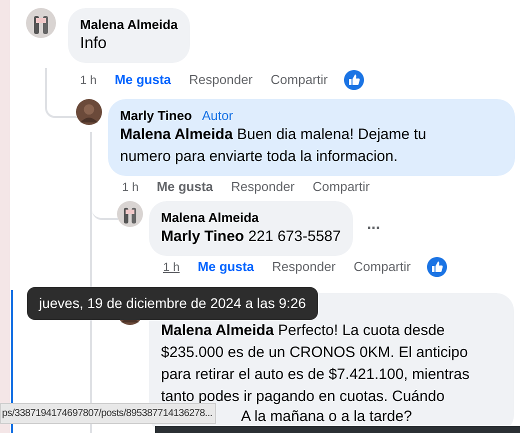  Describe the element at coordinates (274, 146) in the screenshot. I see `comment-text: Malena Almeida Buen dia malena! Dejame tu numero para enviarte toda la informacion.` at that location.